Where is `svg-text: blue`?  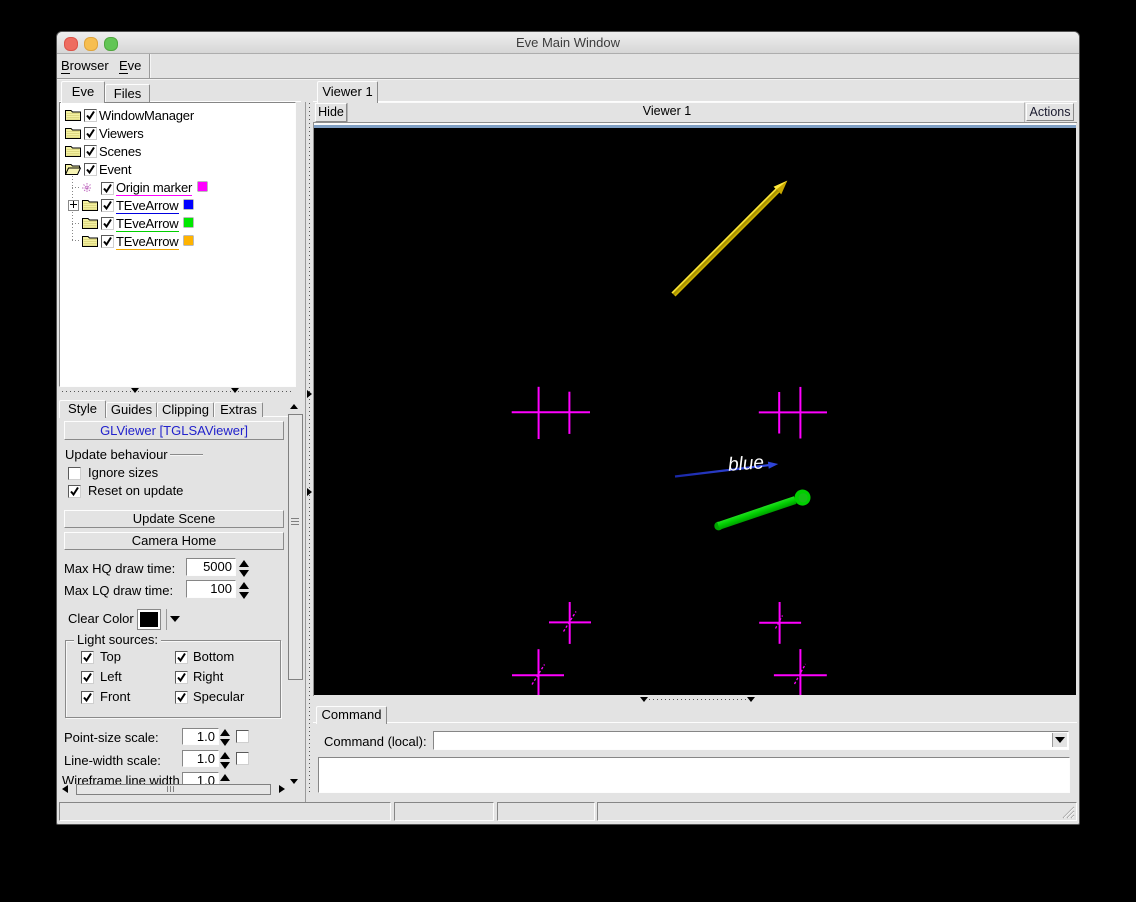
svg-text: blue is located at coordinates (745, 463).